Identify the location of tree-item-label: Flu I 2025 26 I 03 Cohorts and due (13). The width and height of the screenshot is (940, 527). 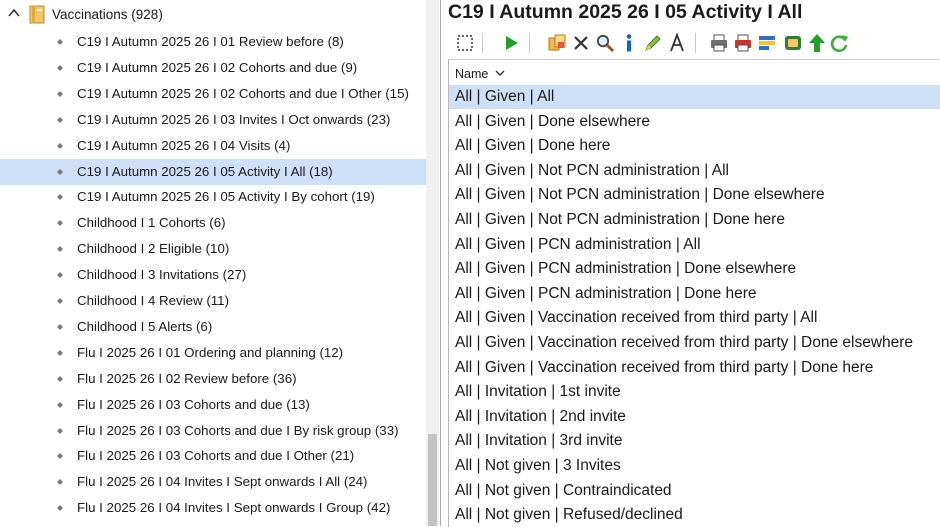
(193, 404).